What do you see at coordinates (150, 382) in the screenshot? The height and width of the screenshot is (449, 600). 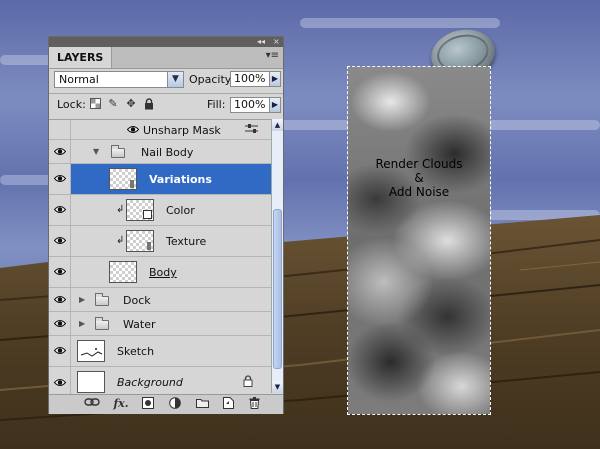 I see `layer-name: Background` at bounding box center [150, 382].